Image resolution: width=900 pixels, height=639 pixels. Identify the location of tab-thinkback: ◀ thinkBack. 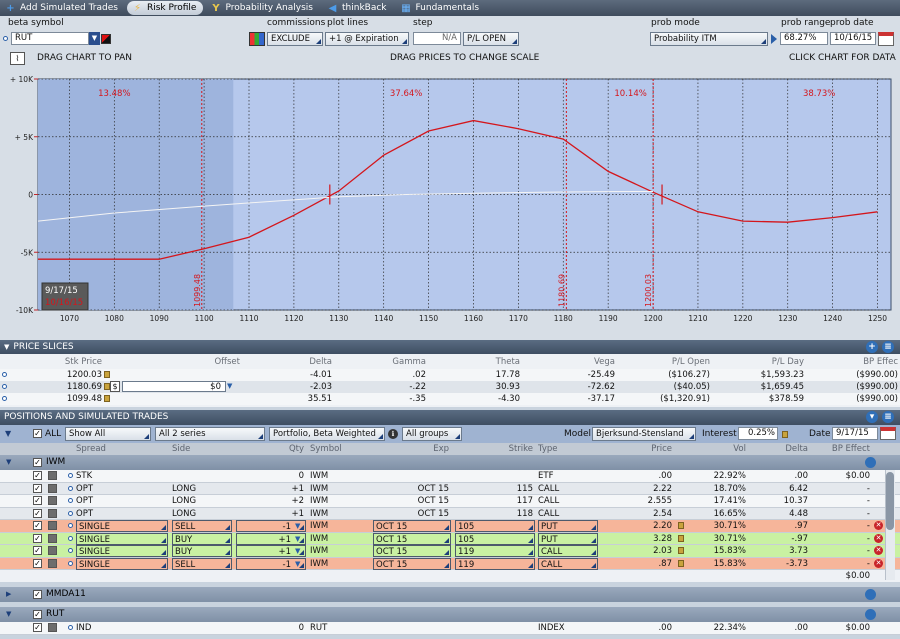
(358, 8).